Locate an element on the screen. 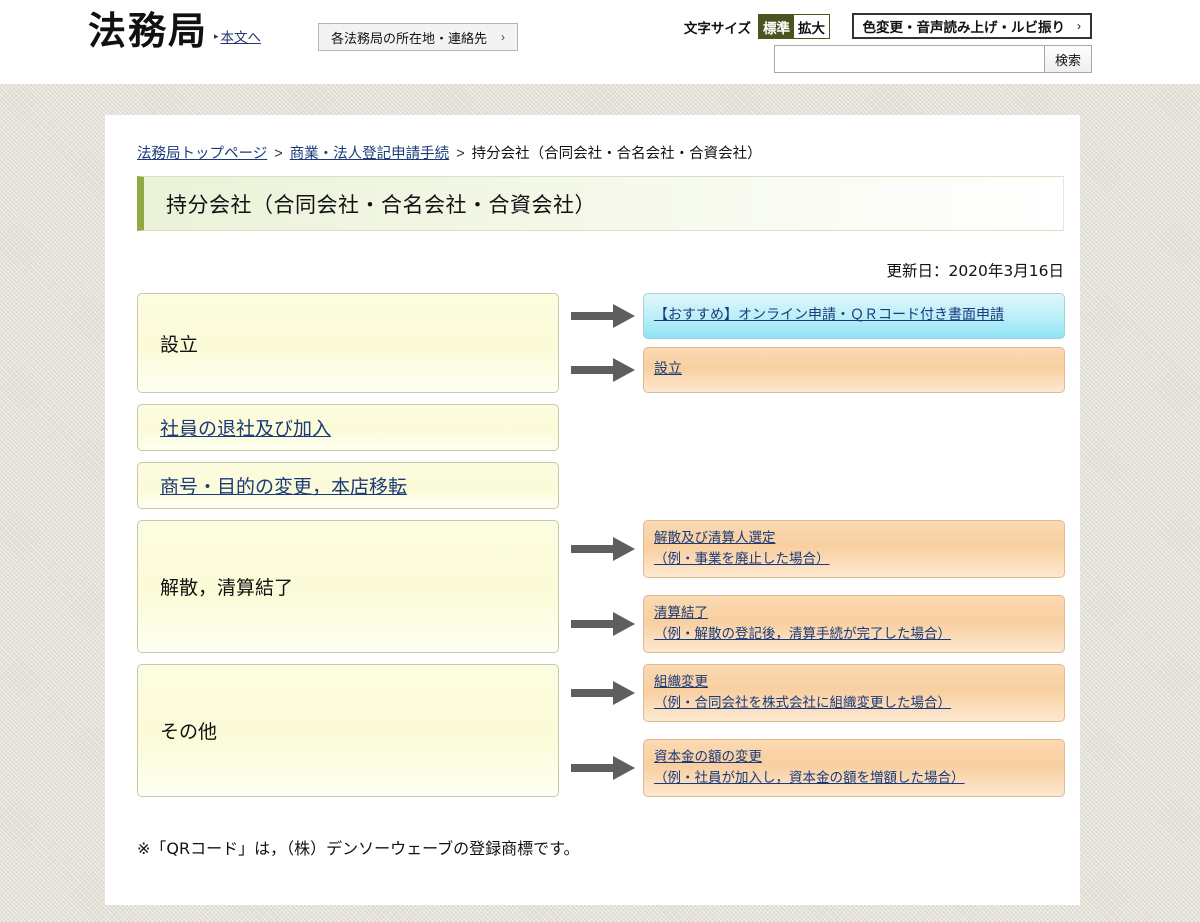  flow-row: 商号・目的の変更，本店移転 is located at coordinates (601, 485).